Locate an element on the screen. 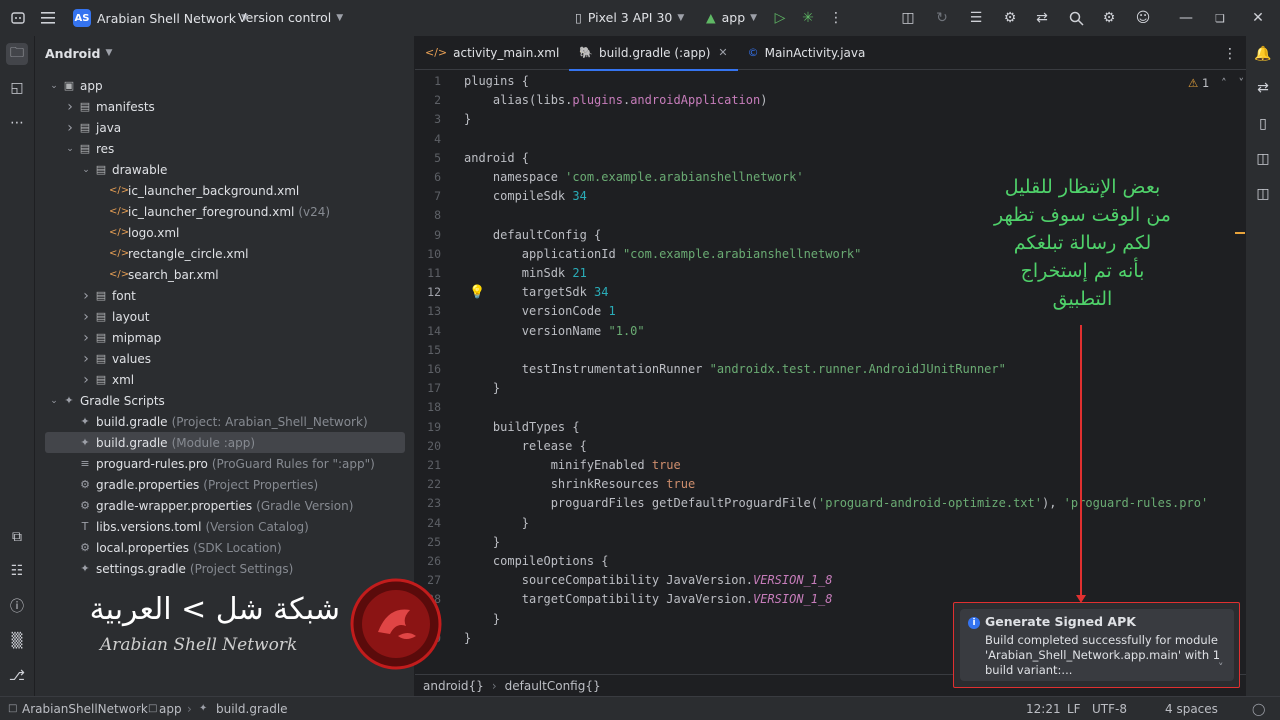  tree-item: ⌄ ▤ res is located at coordinates (225, 148).